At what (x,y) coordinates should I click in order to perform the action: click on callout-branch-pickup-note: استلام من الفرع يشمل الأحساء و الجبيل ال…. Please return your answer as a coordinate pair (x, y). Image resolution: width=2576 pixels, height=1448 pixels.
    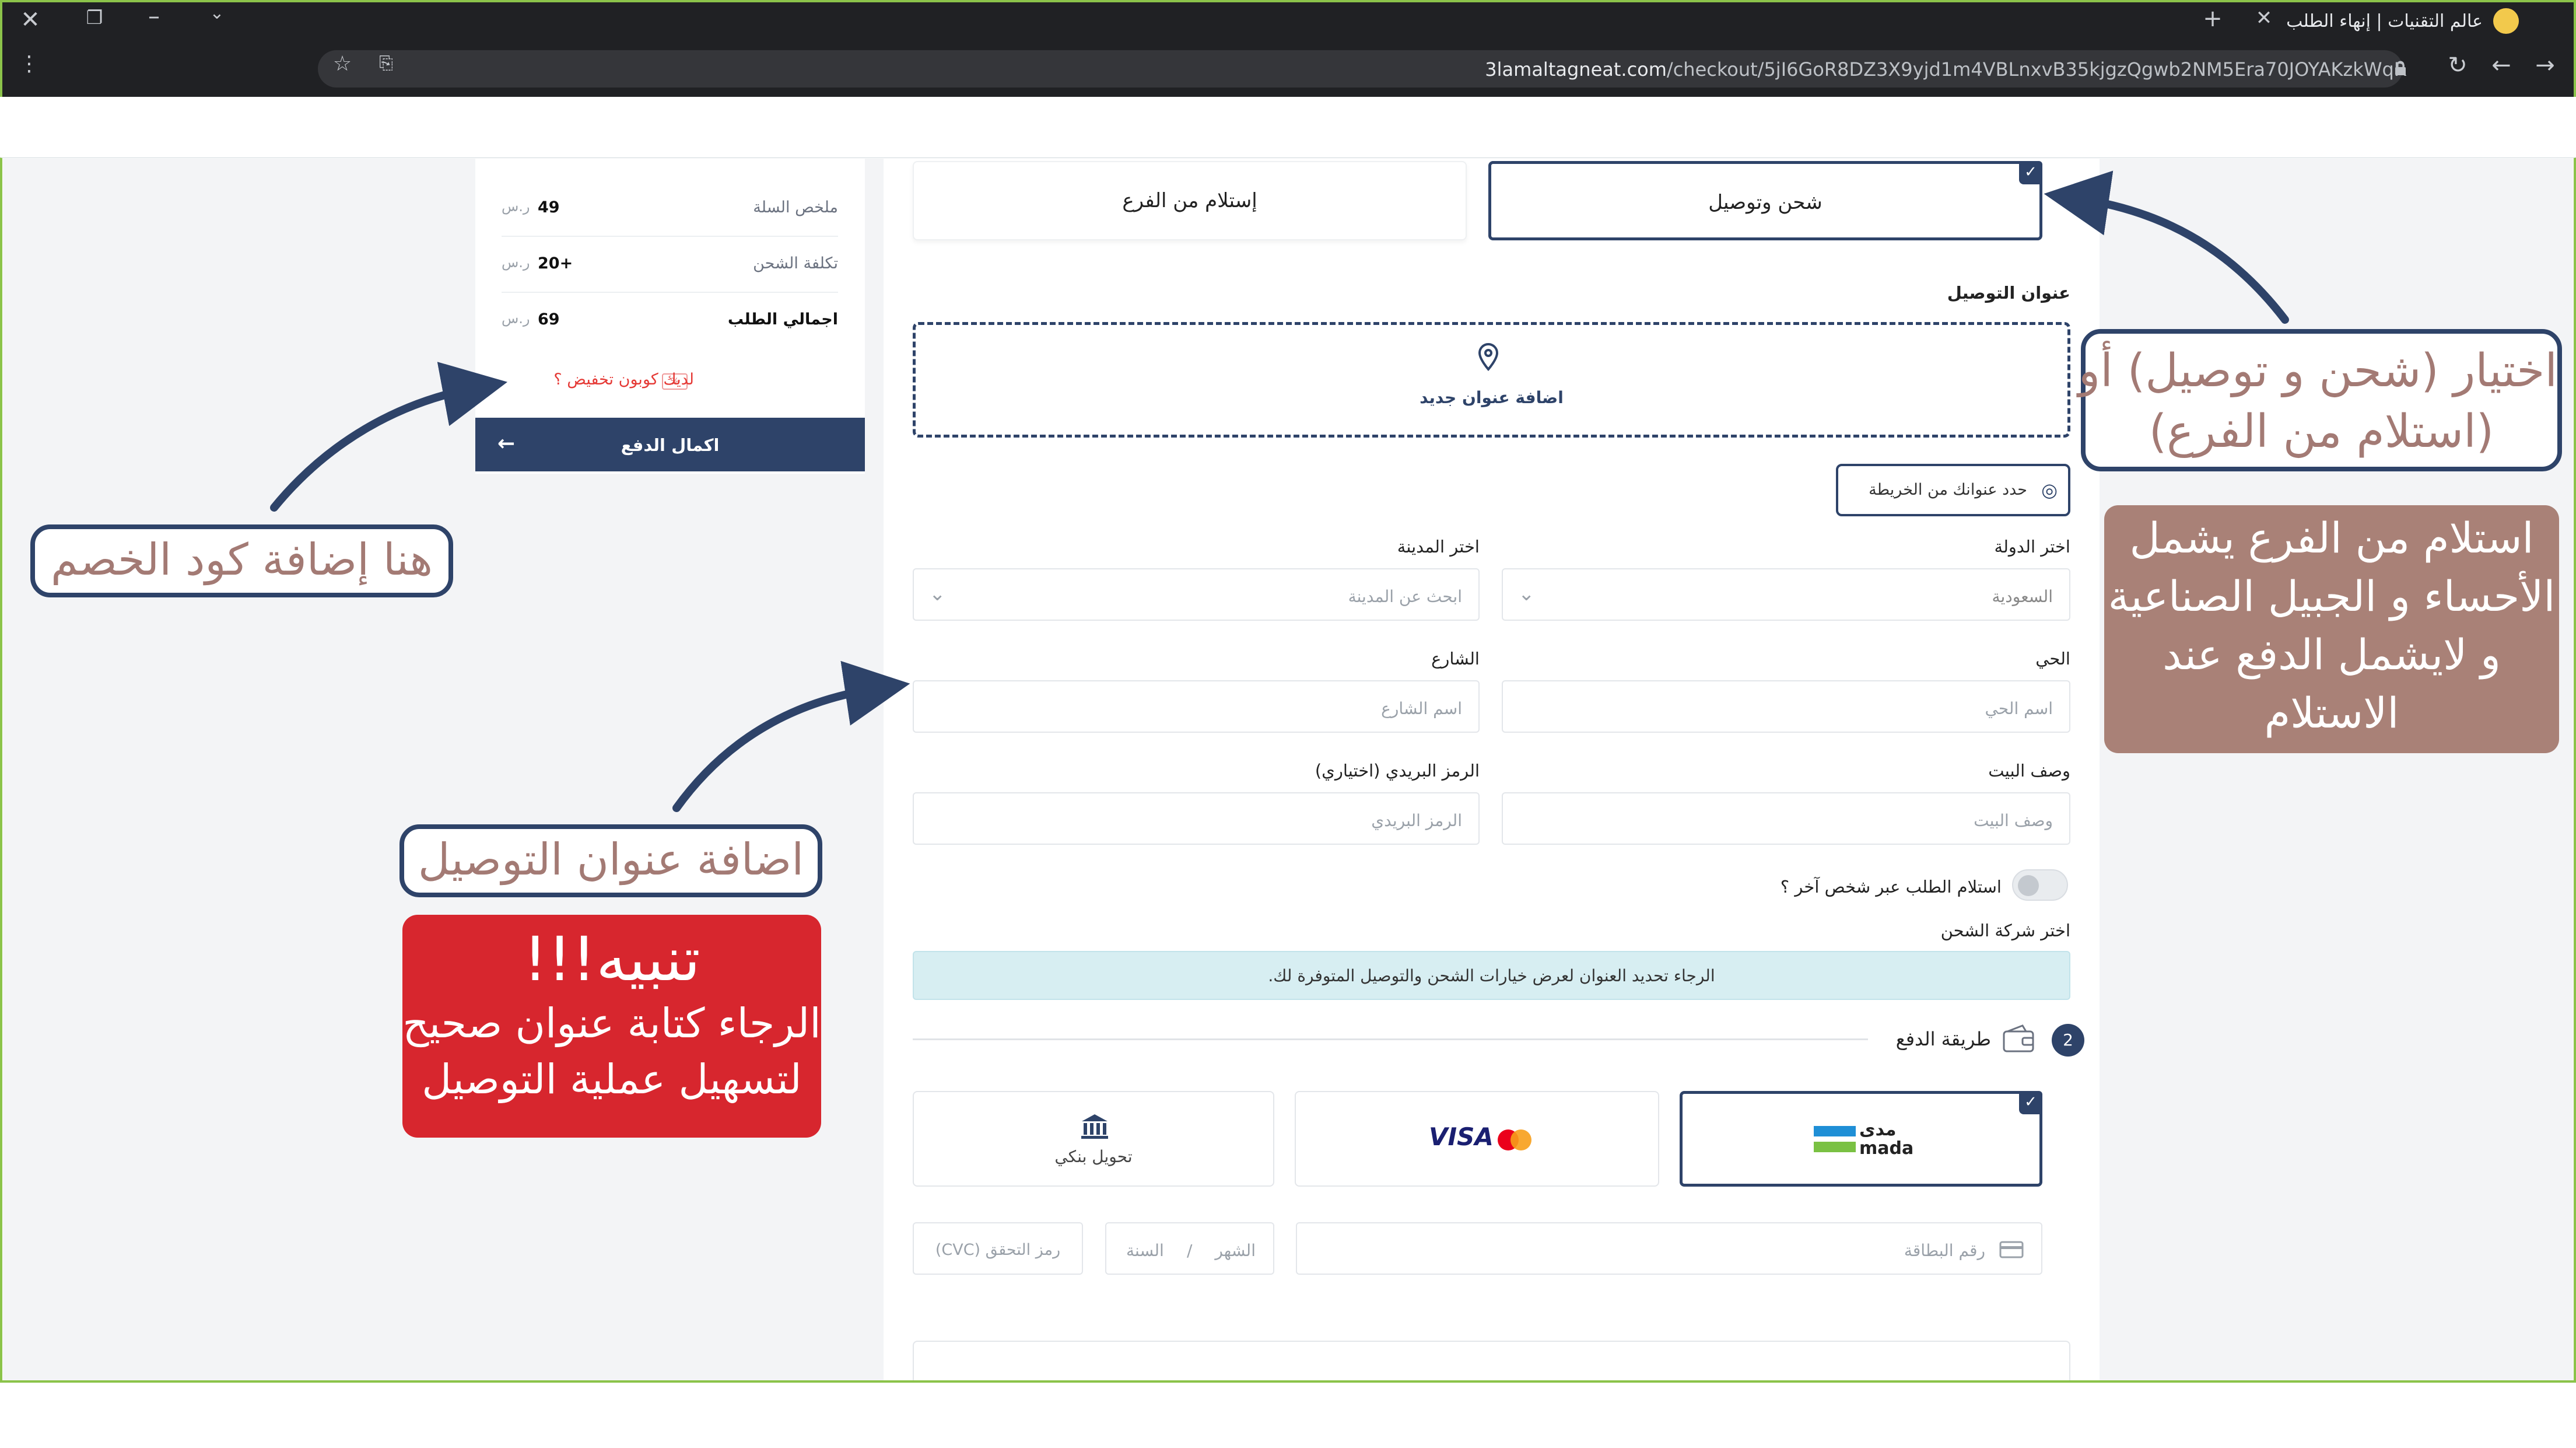
    Looking at the image, I should click on (2331, 629).